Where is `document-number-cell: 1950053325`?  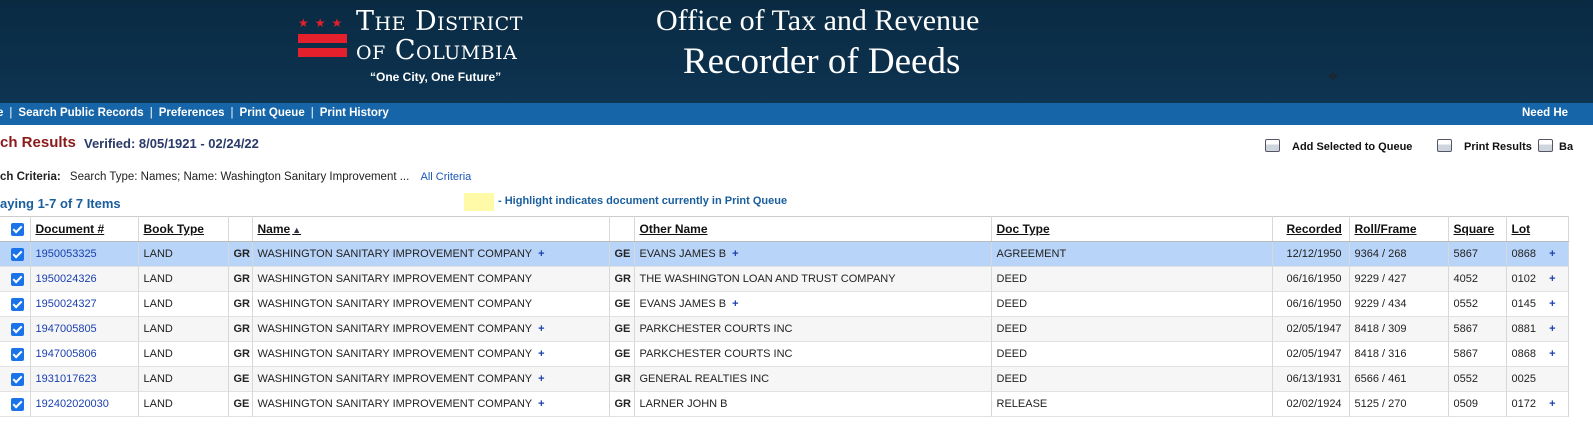 document-number-cell: 1950053325 is located at coordinates (84, 254).